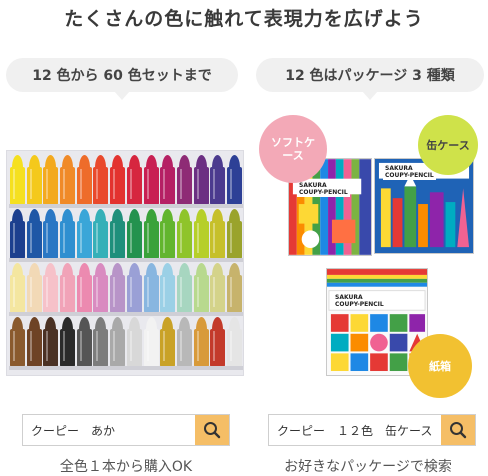  I want to click on badge-text: 缶ケース, so click(448, 145).